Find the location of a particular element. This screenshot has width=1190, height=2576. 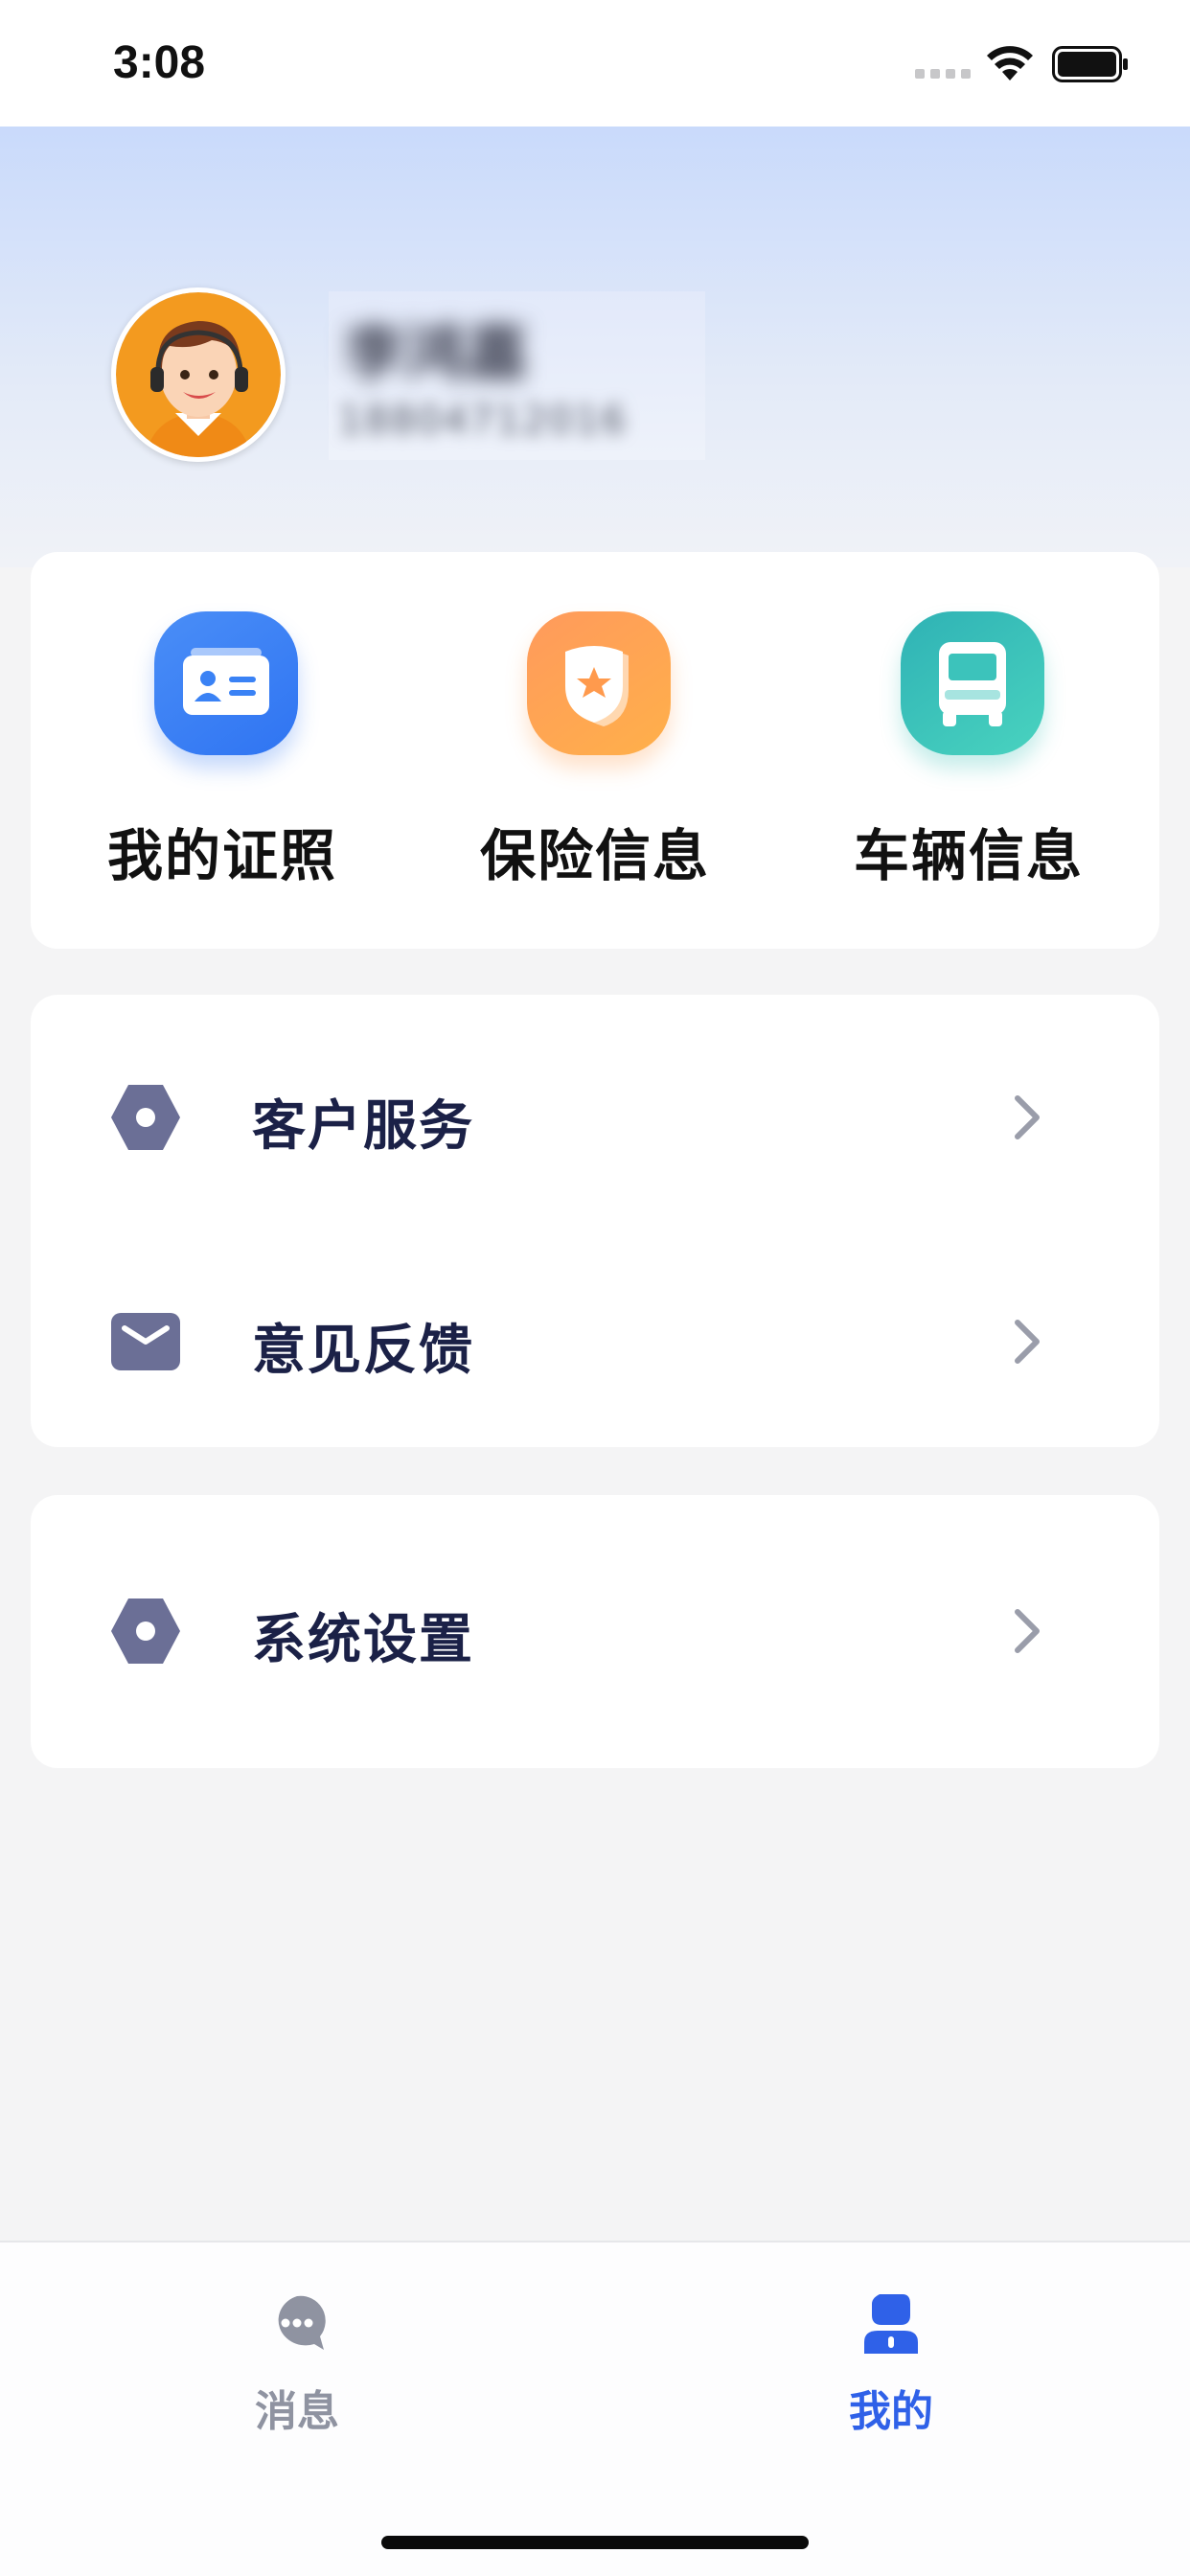

avatar is located at coordinates (199, 375).